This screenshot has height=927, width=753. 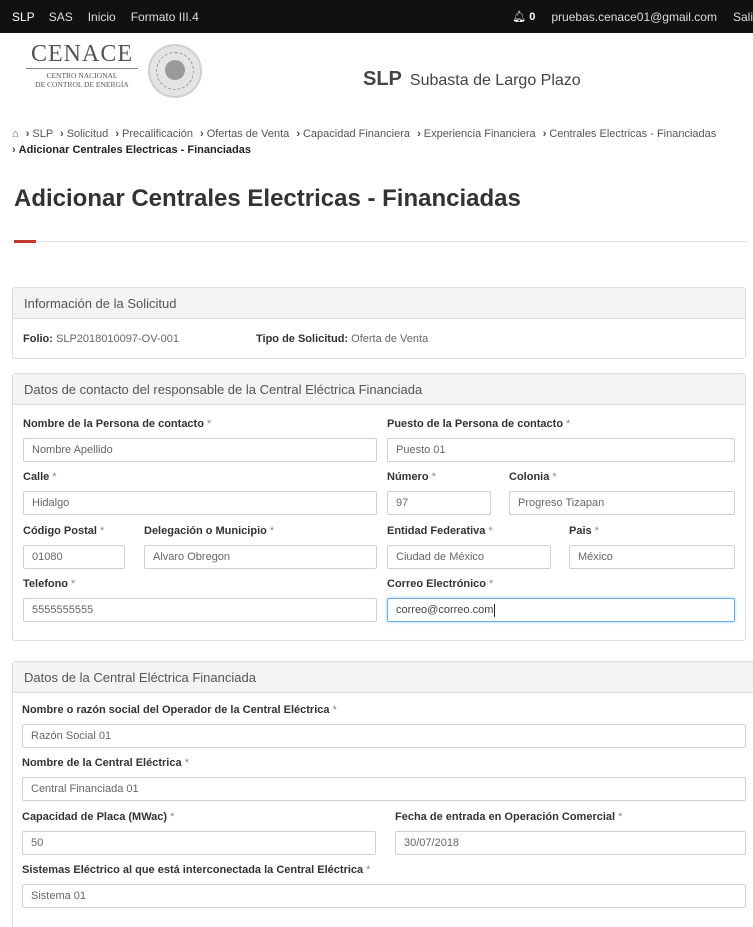 What do you see at coordinates (437, 584) in the screenshot?
I see `correo-label-text: Correo Electrónico` at bounding box center [437, 584].